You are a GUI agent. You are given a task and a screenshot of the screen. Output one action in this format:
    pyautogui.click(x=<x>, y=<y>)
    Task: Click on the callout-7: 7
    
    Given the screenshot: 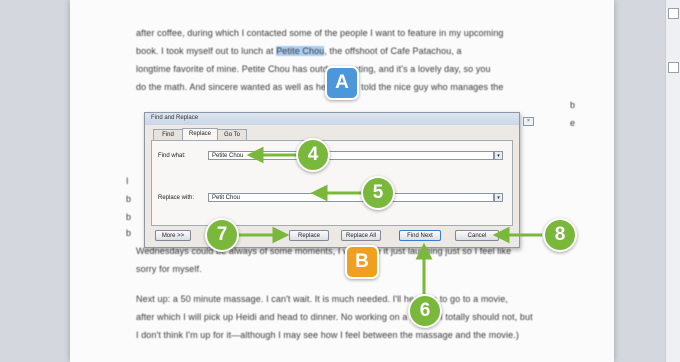 What is the action you would take?
    pyautogui.click(x=222, y=235)
    